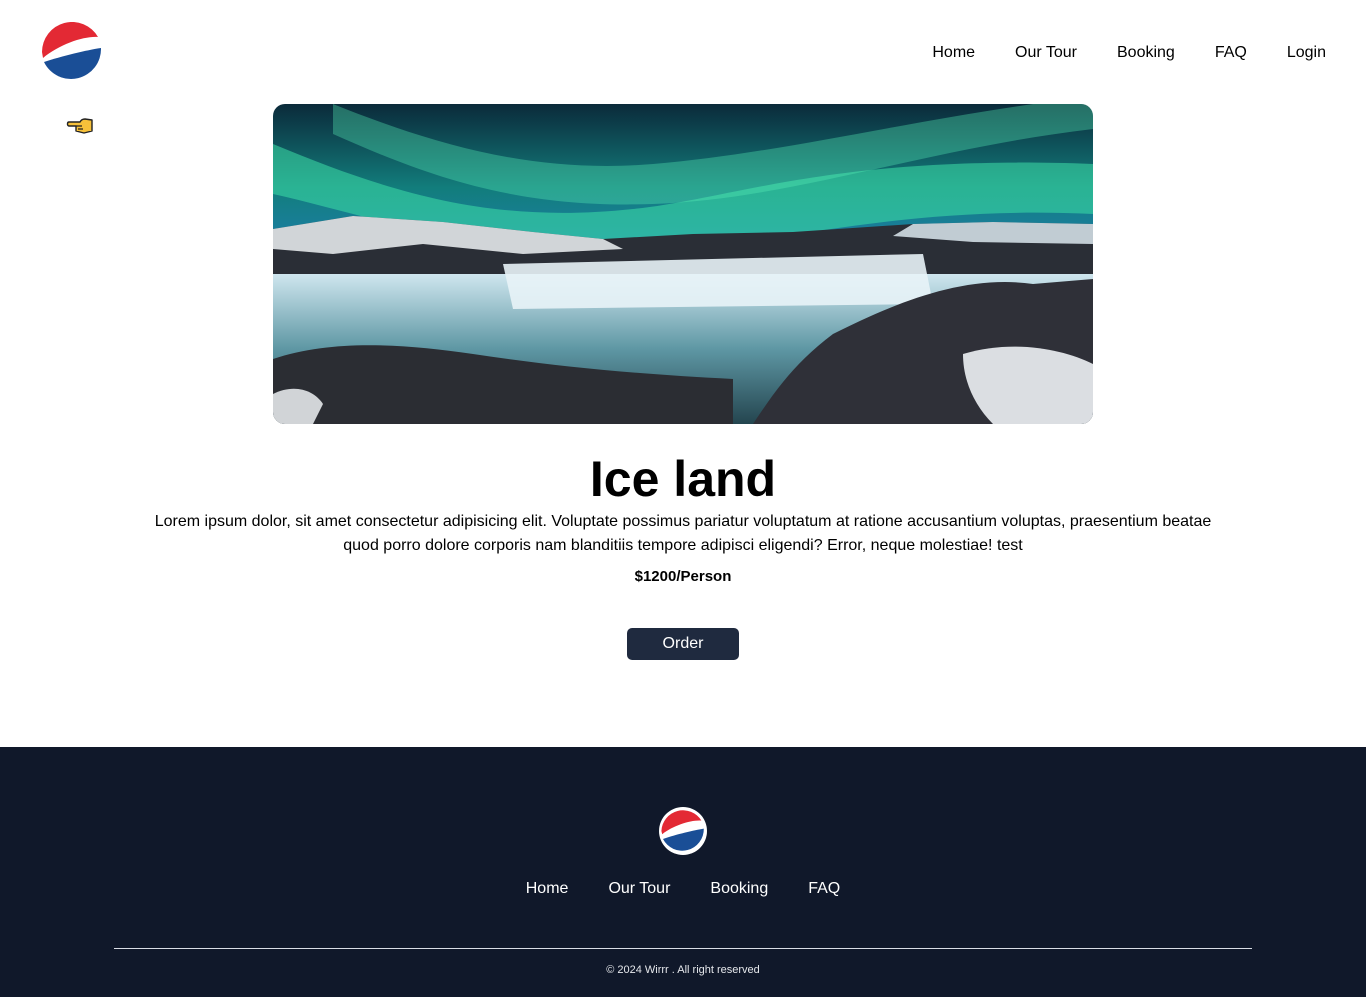 The image size is (1366, 997). I want to click on footer-nav-home: Home, so click(547, 889).